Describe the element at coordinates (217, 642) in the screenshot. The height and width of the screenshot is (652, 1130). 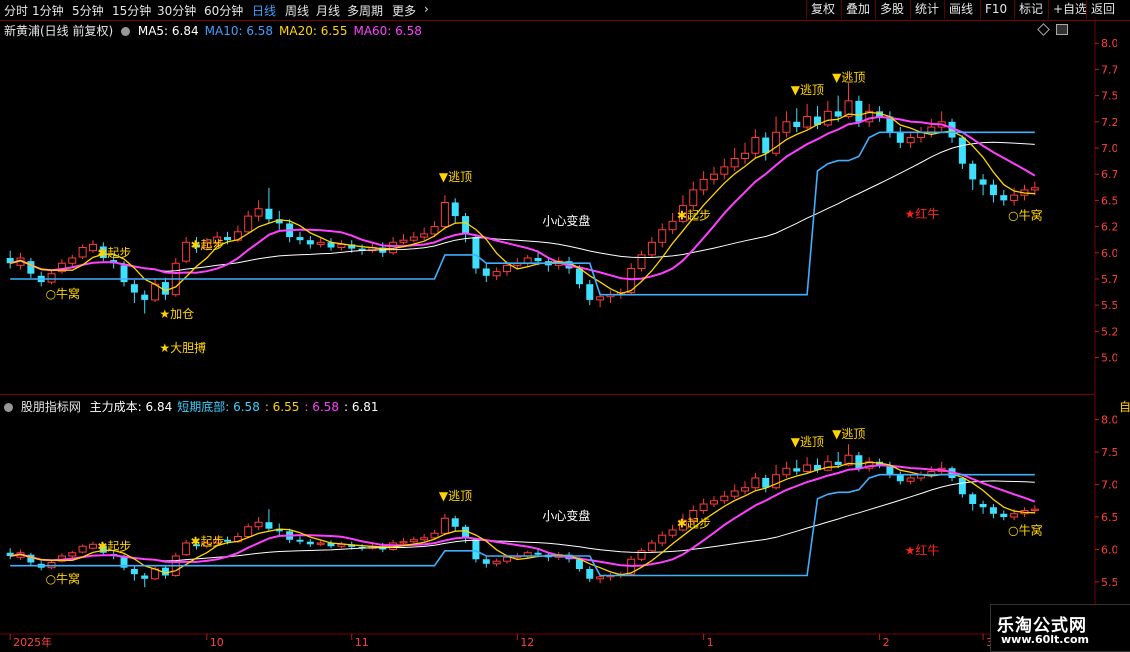
I see `x-tick-label: 10` at that location.